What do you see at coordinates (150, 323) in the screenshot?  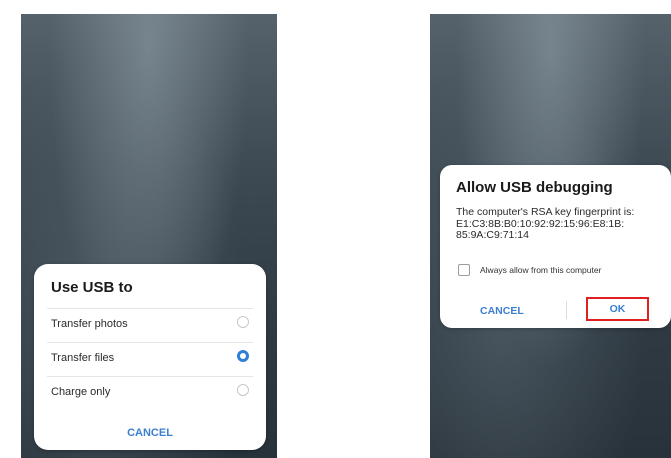 I see `option-transfer-photos: Transfer photos` at bounding box center [150, 323].